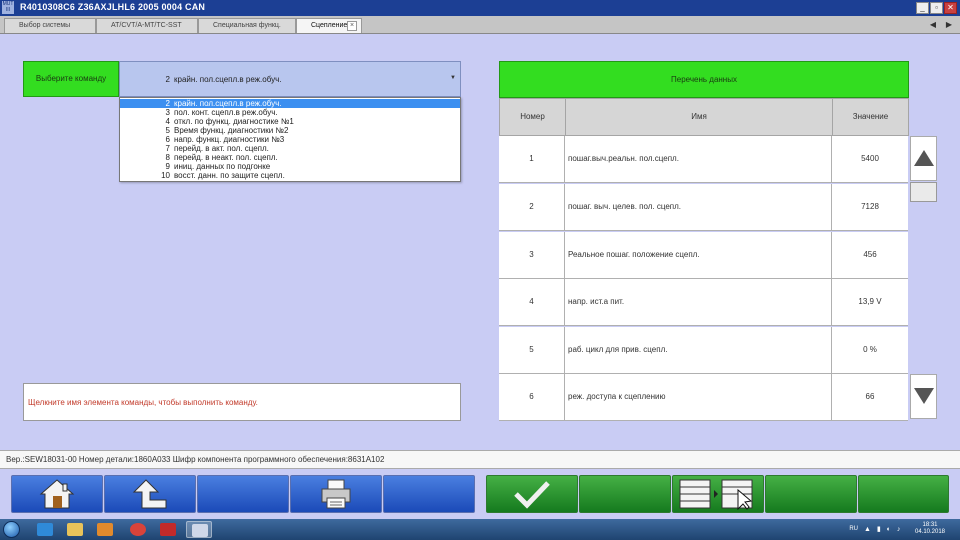 Image resolution: width=960 pixels, height=540 pixels. I want to click on check-icon, so click(532, 495).